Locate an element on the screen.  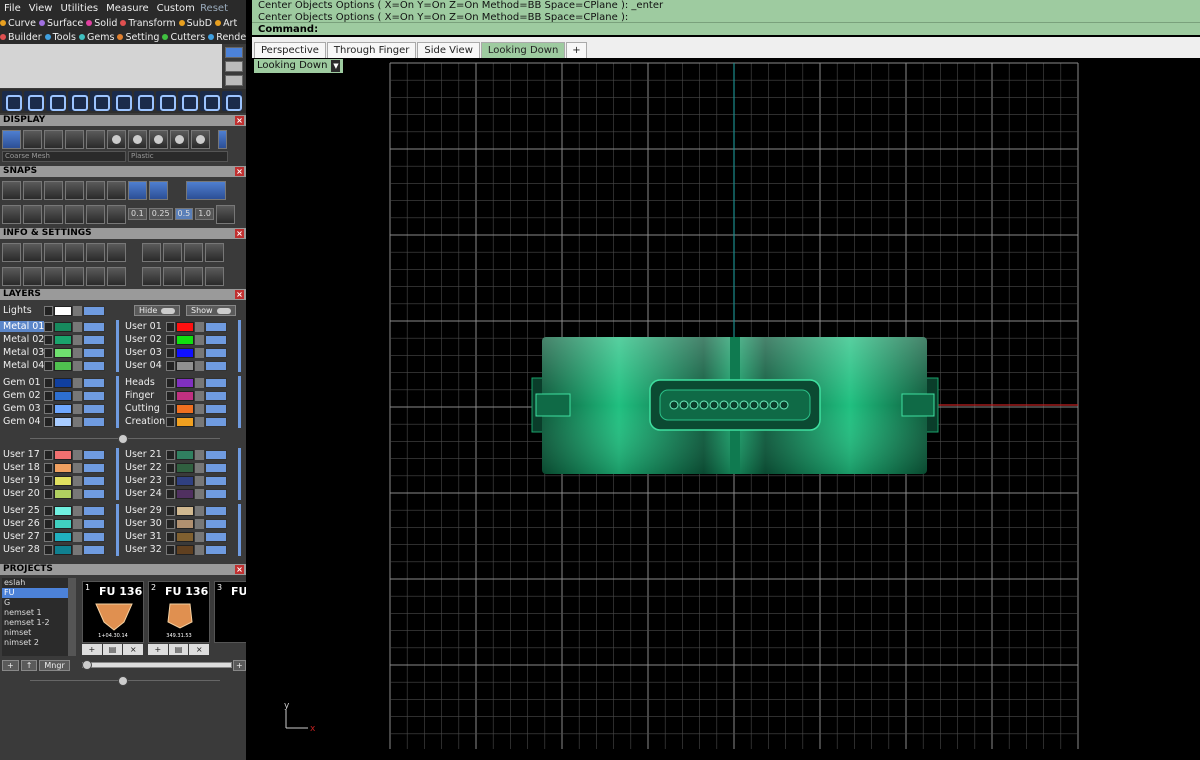
project-thumbnail: 3 FU is located at coordinates (230, 612).